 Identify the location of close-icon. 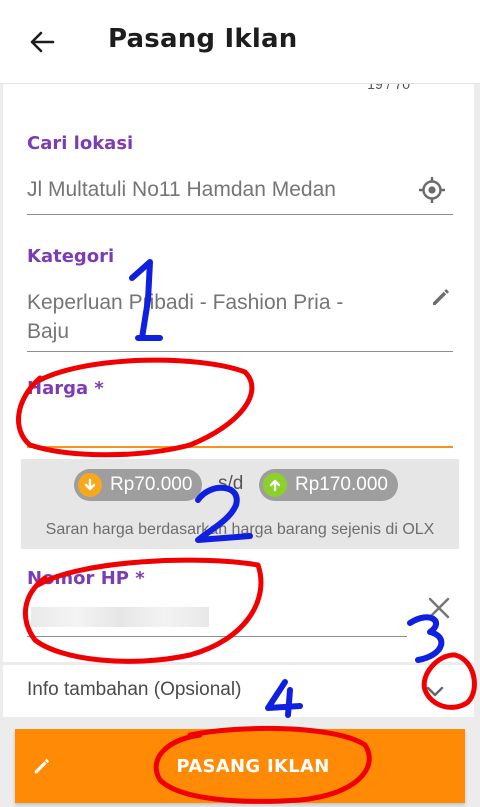
(439, 608).